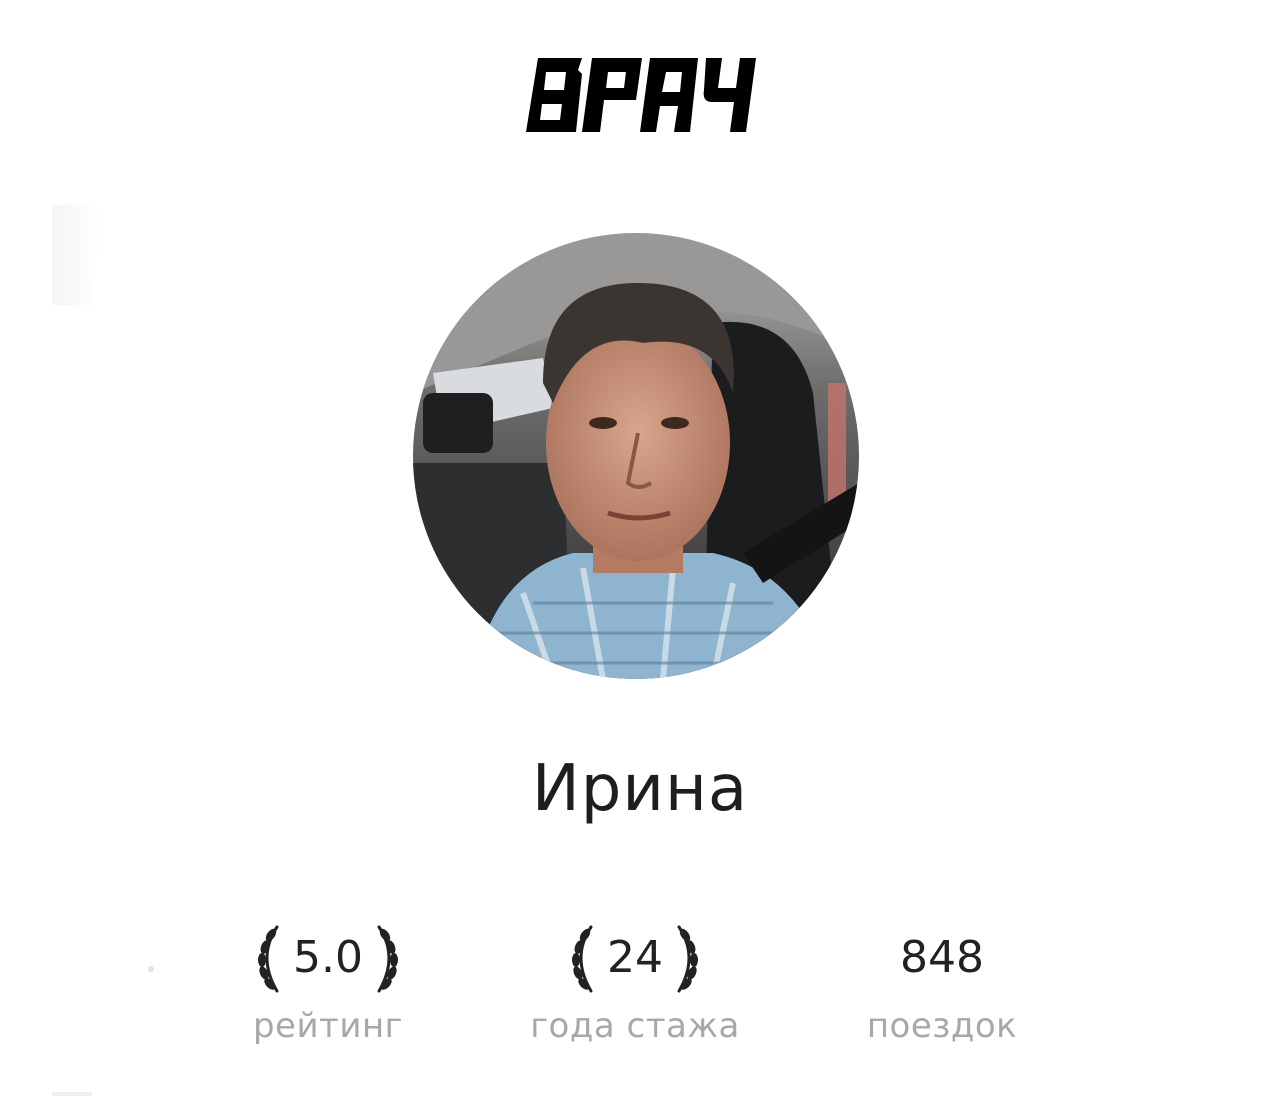 The height and width of the screenshot is (1100, 1280). I want to click on stat-trips: 848 поездок, so click(942, 982).